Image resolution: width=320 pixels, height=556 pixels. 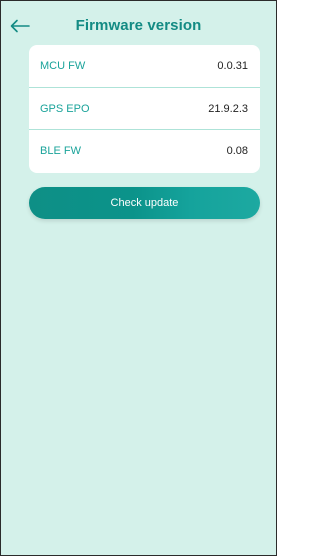 What do you see at coordinates (228, 108) in the screenshot?
I see `row-value: 21.9.2.3` at bounding box center [228, 108].